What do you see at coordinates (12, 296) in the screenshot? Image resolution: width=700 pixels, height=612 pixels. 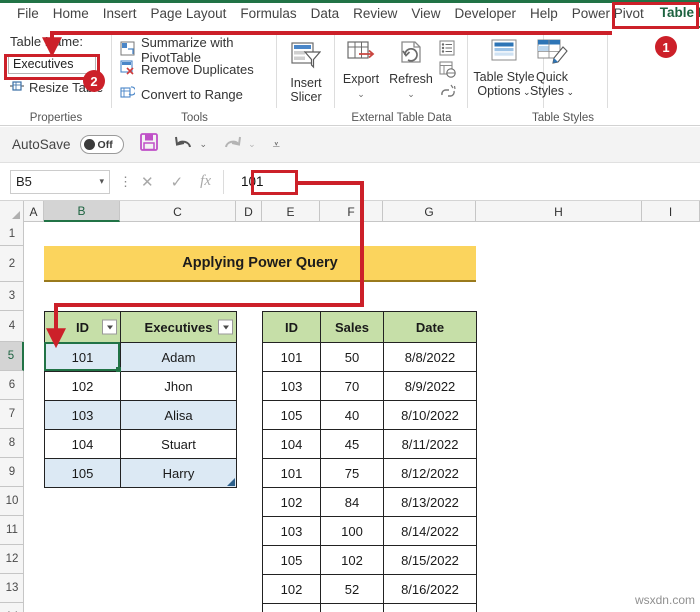 I see `row-header-3: 3` at bounding box center [12, 296].